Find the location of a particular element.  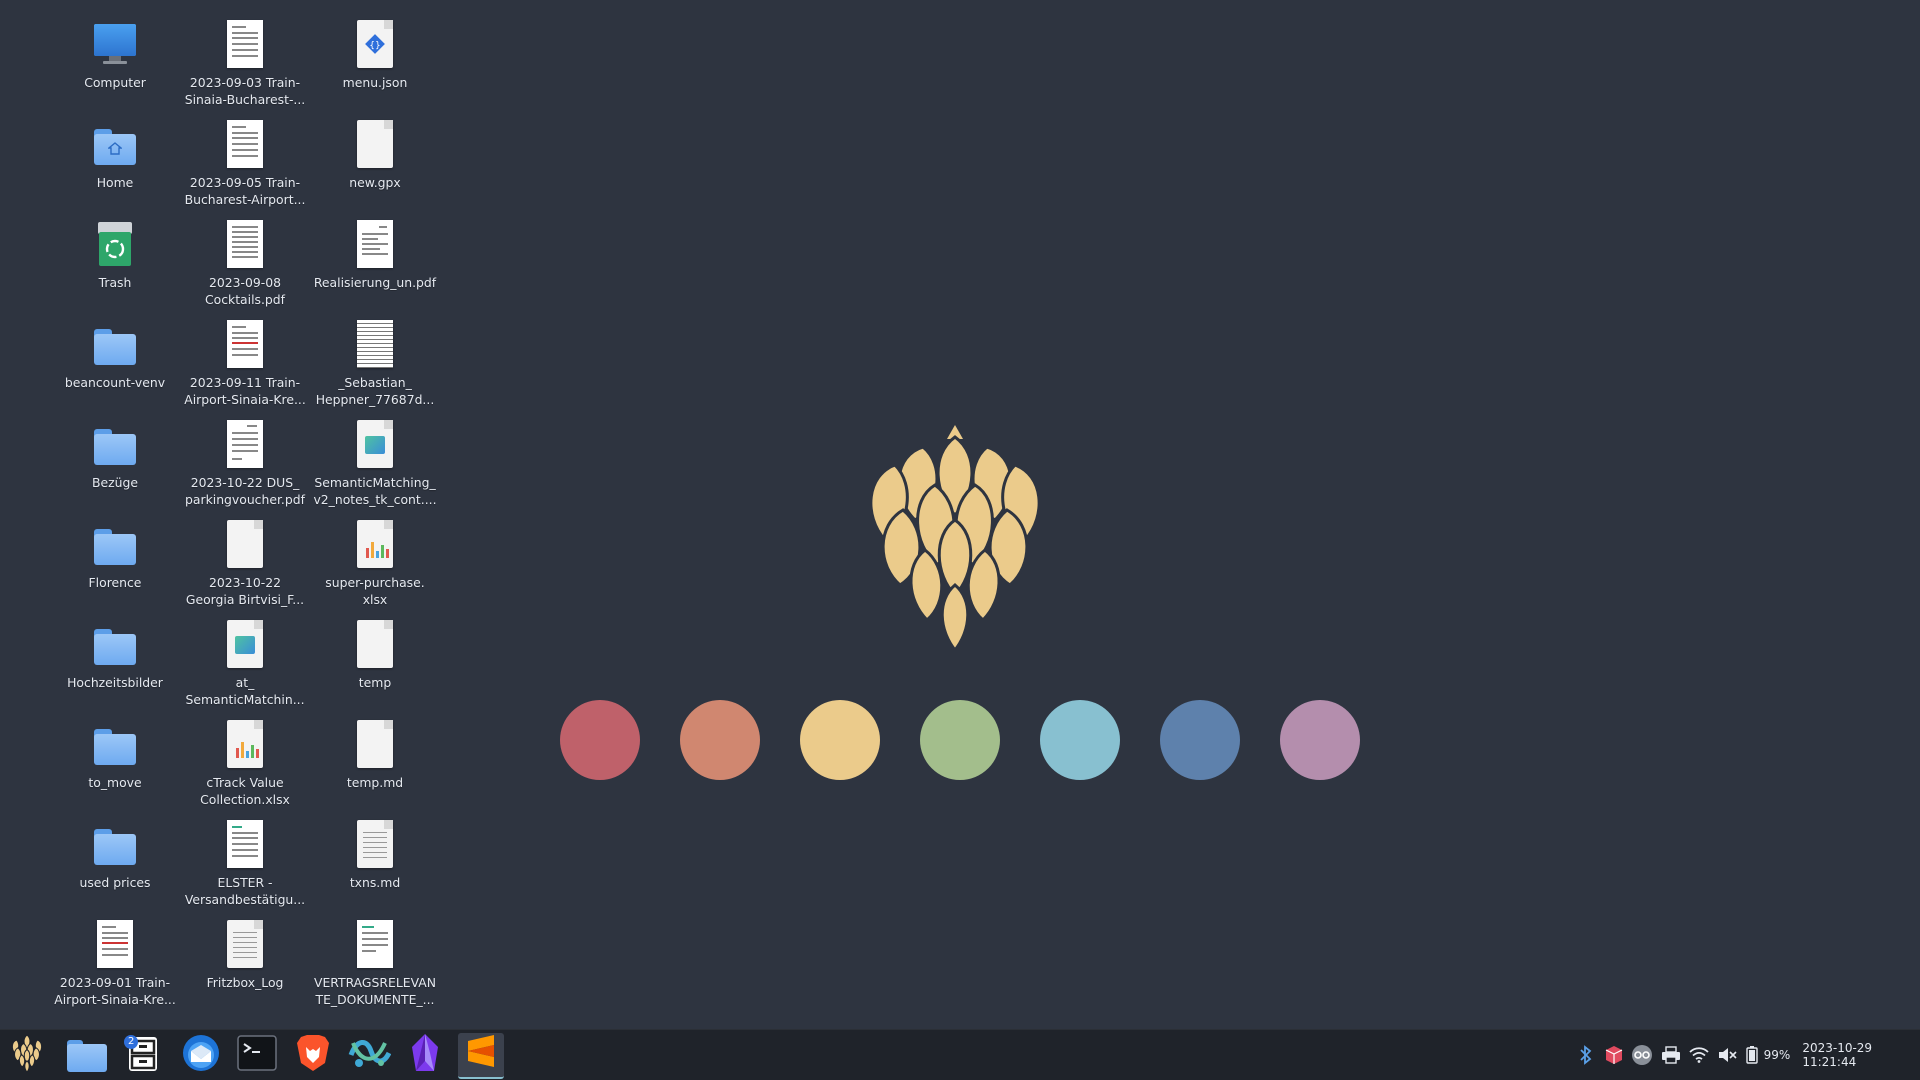

desktop-icon-computer: Computer is located at coordinates (115, 66).